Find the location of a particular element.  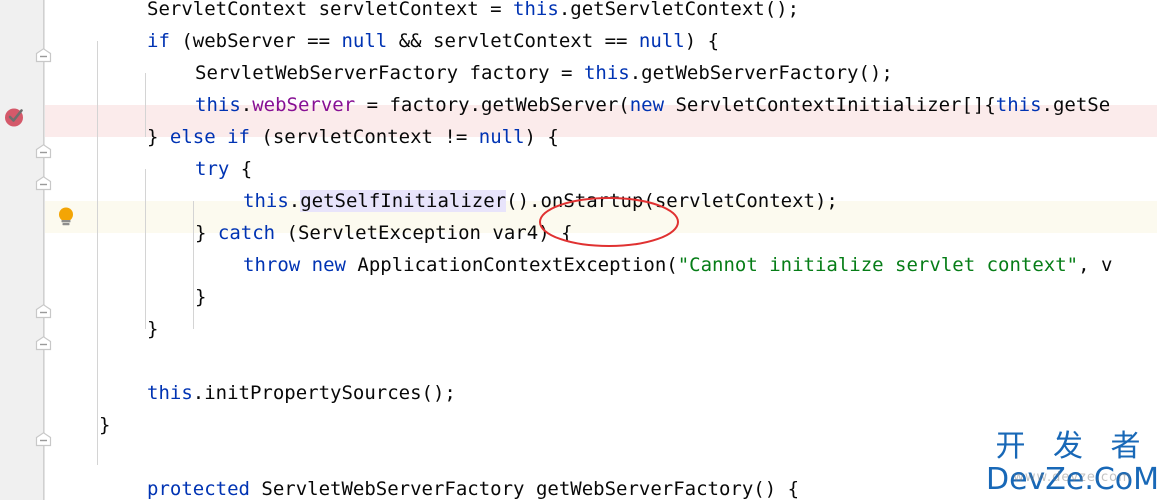

code-token: (ServletException var4) { is located at coordinates (424, 233).